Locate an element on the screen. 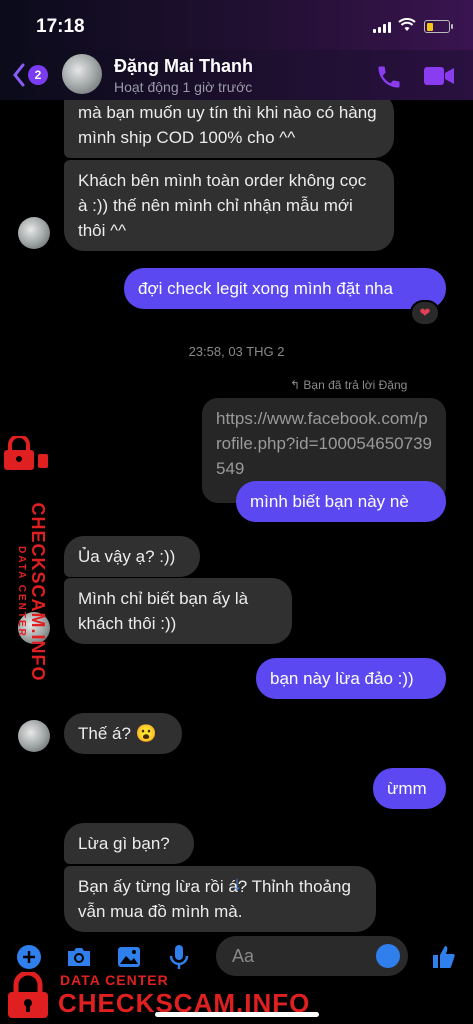 This screenshot has width=473, height=1024. video-call-icon is located at coordinates (439, 76).